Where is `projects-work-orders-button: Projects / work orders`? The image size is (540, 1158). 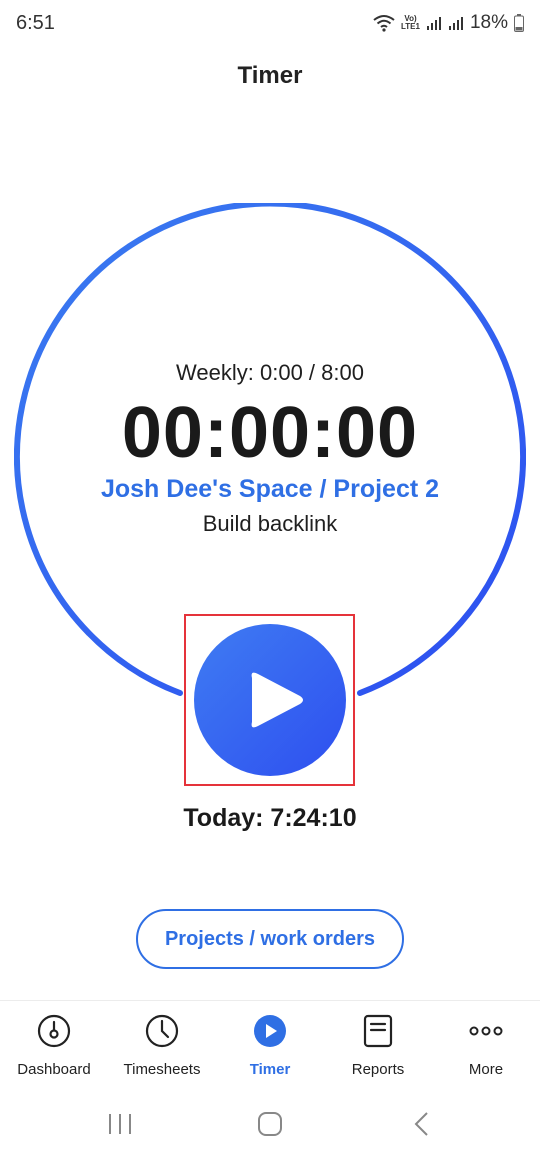 projects-work-orders-button: Projects / work orders is located at coordinates (270, 939).